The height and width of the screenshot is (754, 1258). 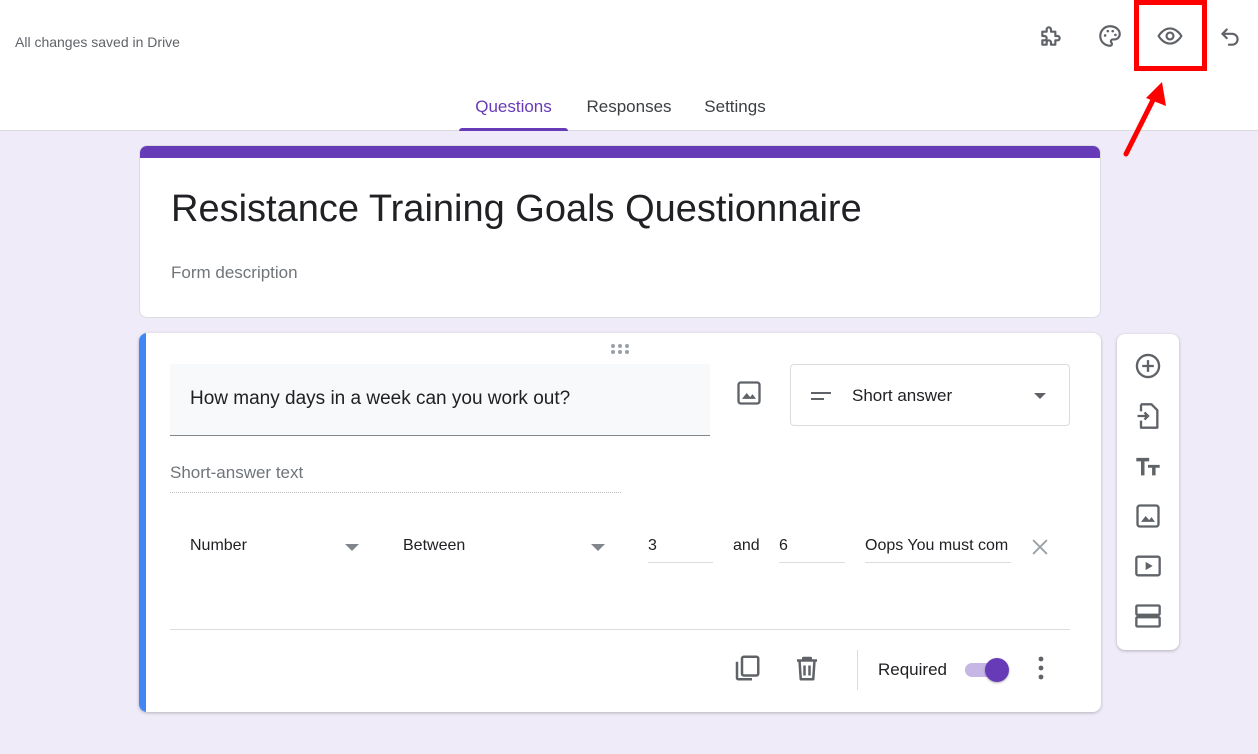 I want to click on validation-error-text-input: Oops You must com, so click(x=938, y=543).